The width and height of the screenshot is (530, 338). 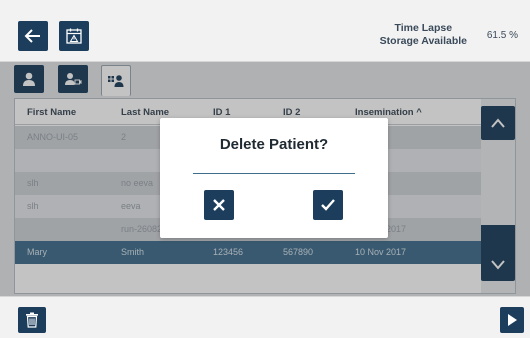 I want to click on cancel-button, so click(x=219, y=205).